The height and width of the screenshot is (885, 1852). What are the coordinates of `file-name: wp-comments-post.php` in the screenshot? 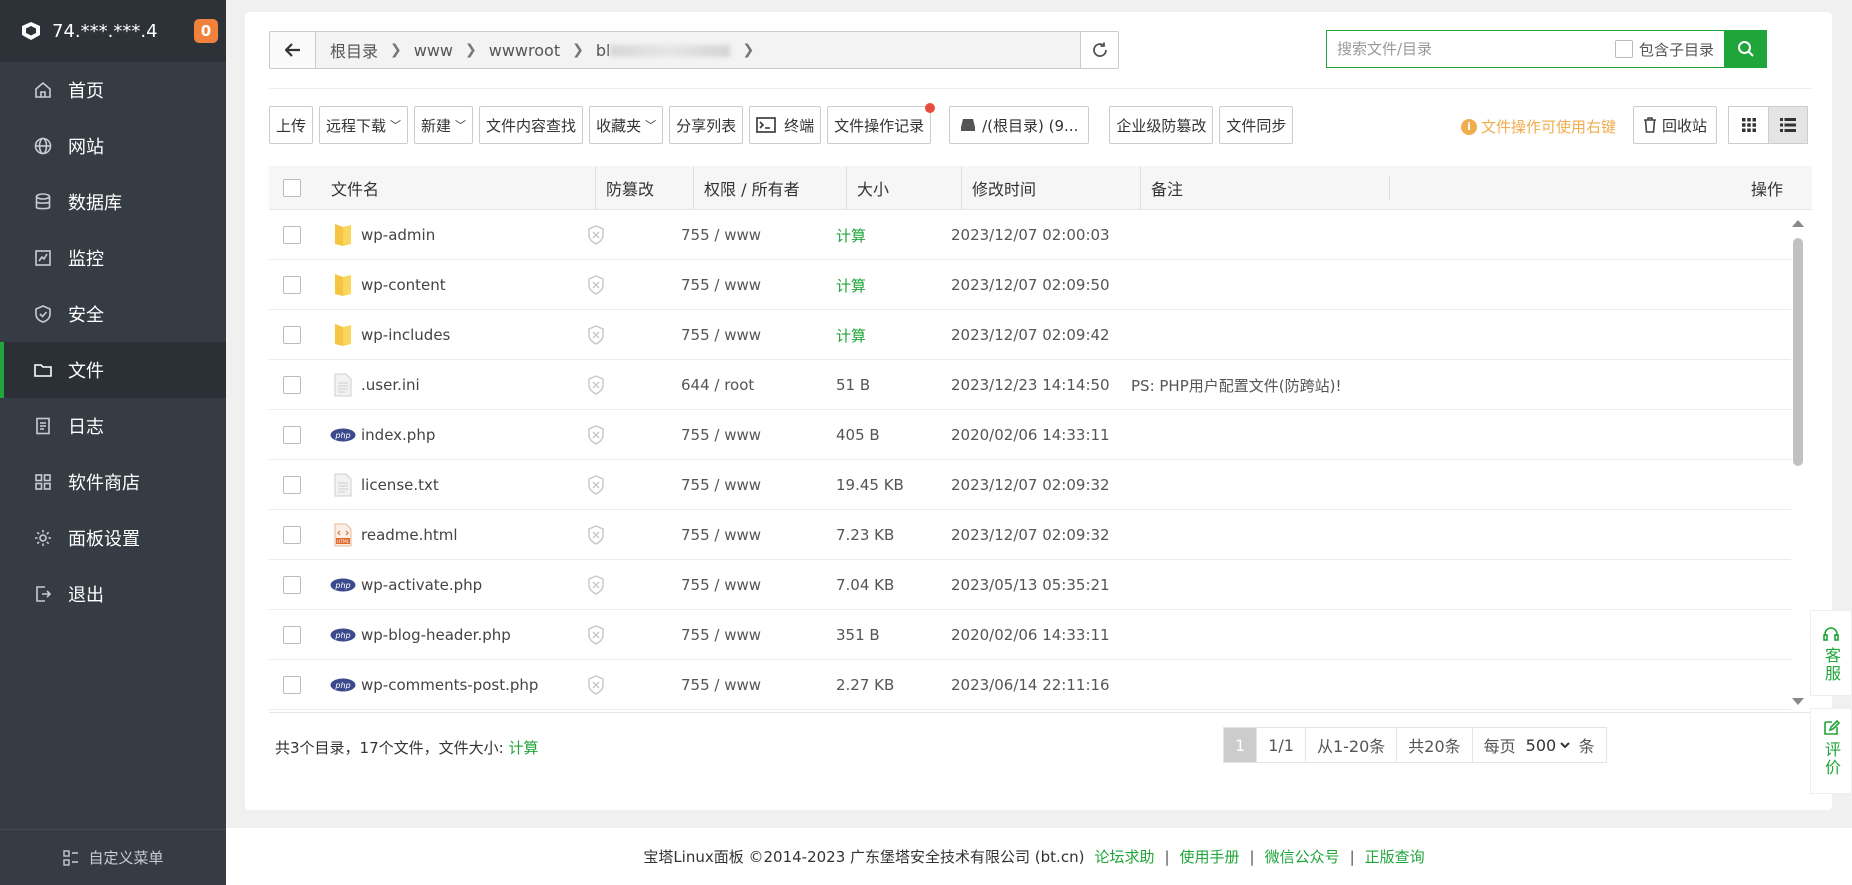 It's located at (449, 685).